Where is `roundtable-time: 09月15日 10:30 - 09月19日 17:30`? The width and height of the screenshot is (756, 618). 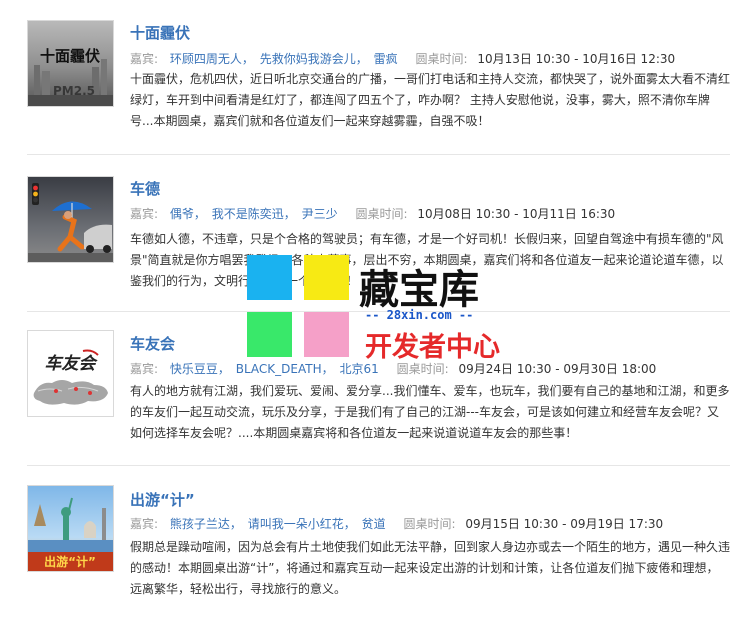 roundtable-time: 09月15日 10:30 - 09月19日 17:30 is located at coordinates (564, 524).